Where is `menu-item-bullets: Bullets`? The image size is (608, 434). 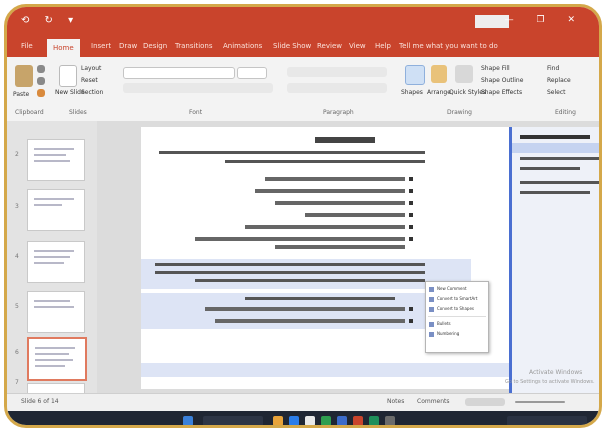
menu-item-bullets: Bullets is located at coordinates (457, 324).